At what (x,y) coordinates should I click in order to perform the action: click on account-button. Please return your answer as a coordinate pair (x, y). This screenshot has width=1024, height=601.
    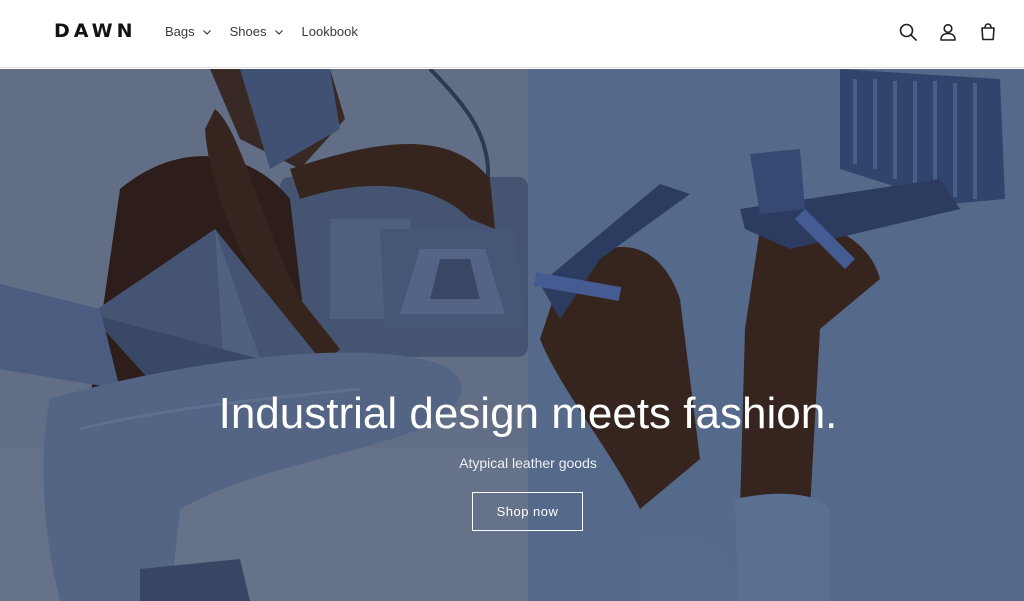
    Looking at the image, I should click on (948, 32).